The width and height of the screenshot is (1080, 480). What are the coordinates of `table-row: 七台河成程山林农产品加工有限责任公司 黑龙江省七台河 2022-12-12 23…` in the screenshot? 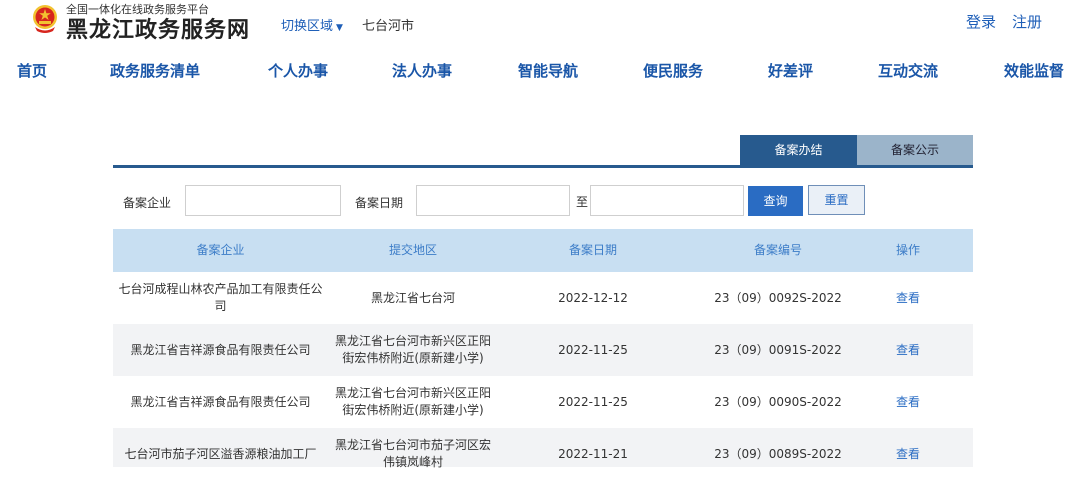 It's located at (543, 298).